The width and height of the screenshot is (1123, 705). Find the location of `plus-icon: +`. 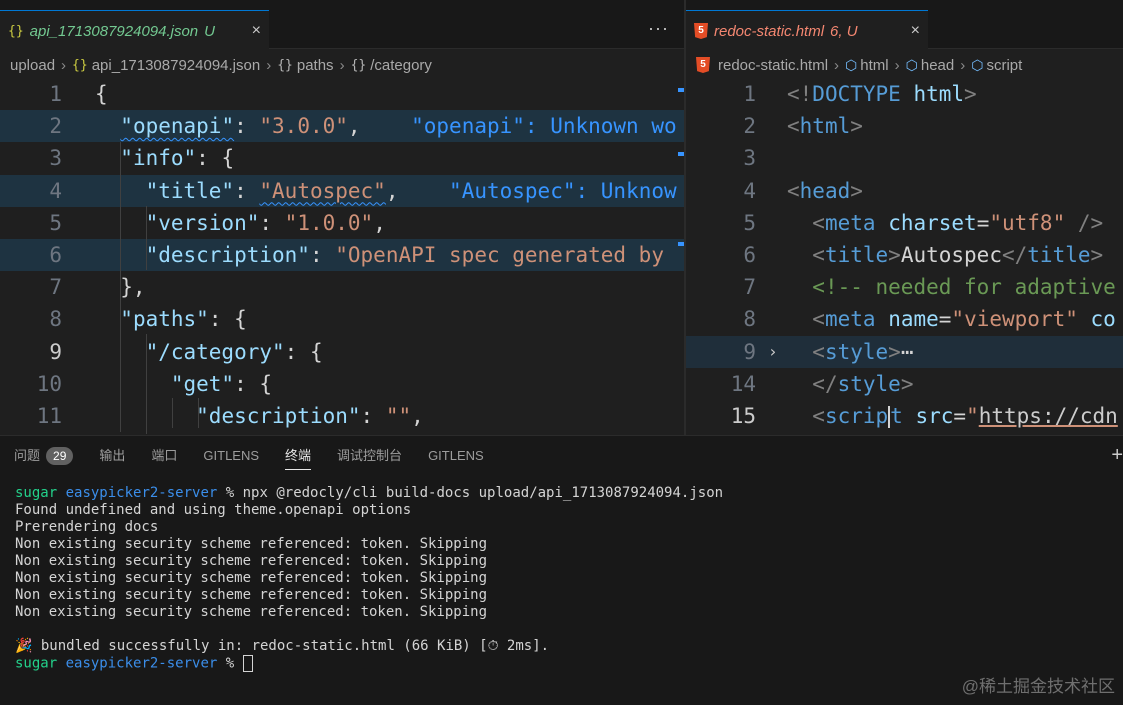

plus-icon: + is located at coordinates (1117, 455).